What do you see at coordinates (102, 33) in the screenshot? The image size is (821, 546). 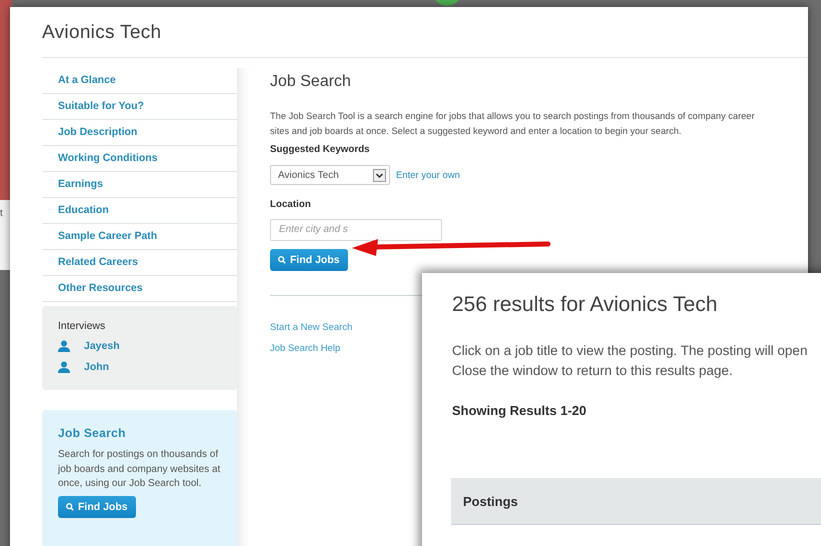 I see `page-title: Avionics Tech` at bounding box center [102, 33].